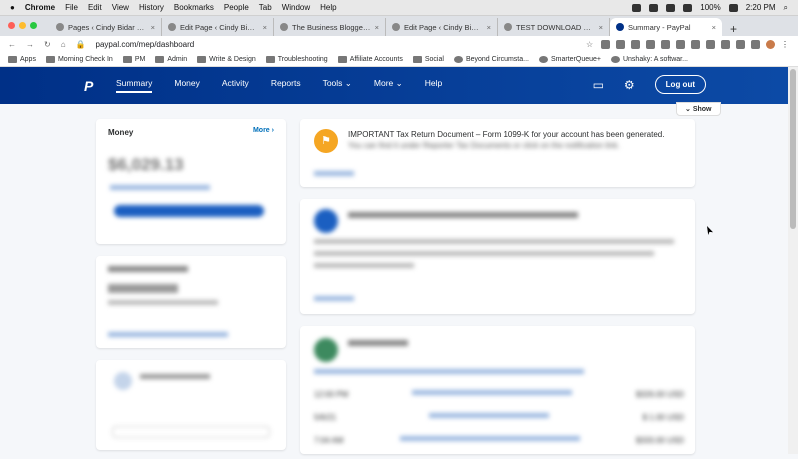 This screenshot has width=798, height=459. What do you see at coordinates (12, 59) in the screenshot?
I see `apps-grid-icon` at bounding box center [12, 59].